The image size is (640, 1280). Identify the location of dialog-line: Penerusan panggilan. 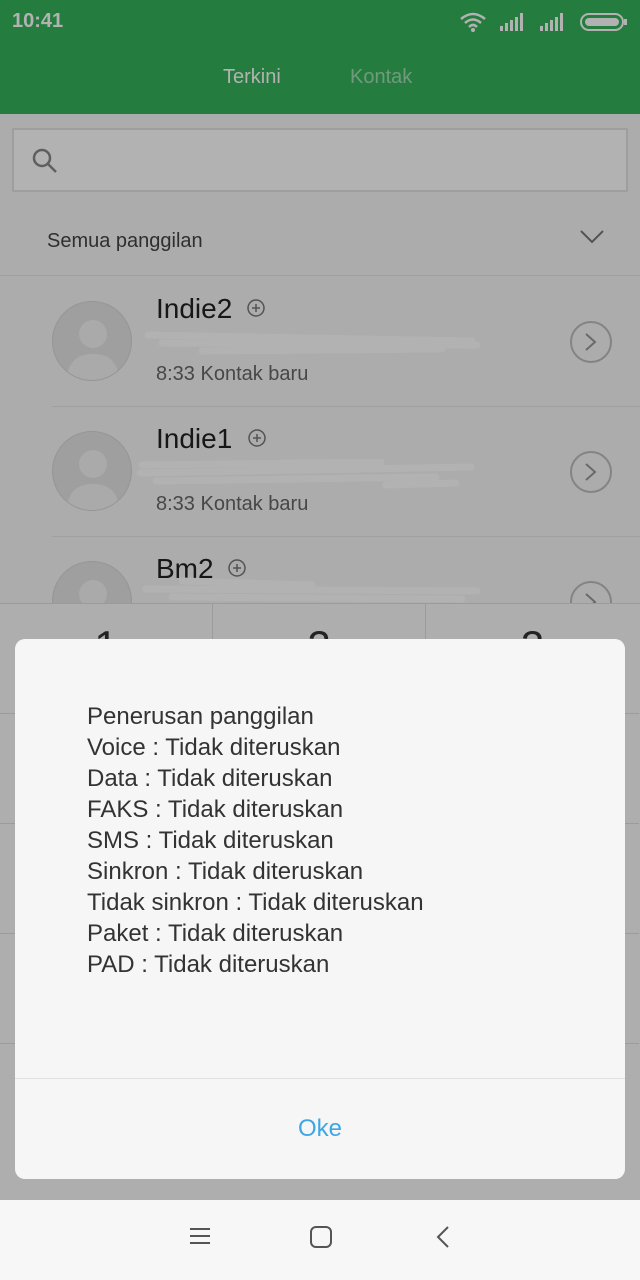
(200, 716).